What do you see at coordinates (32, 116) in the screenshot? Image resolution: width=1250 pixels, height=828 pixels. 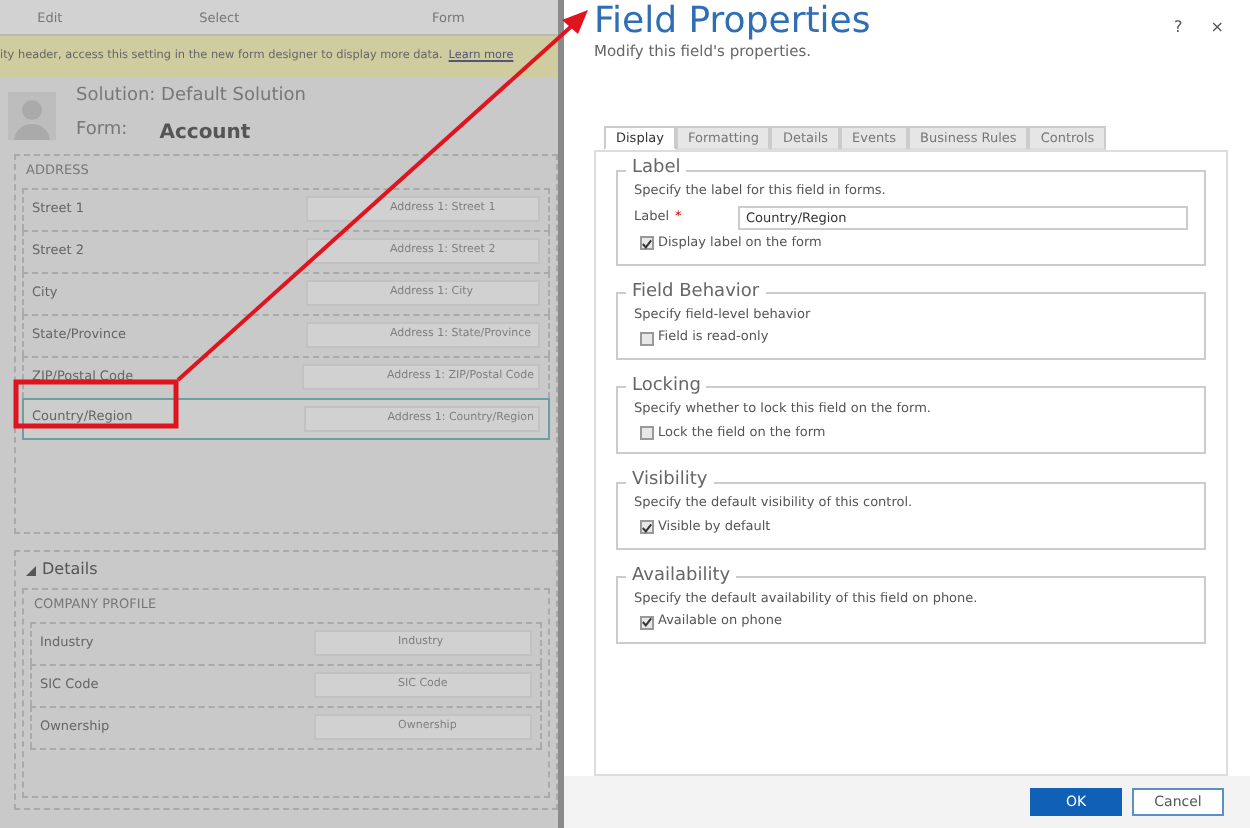 I see `user-silhouette-icon` at bounding box center [32, 116].